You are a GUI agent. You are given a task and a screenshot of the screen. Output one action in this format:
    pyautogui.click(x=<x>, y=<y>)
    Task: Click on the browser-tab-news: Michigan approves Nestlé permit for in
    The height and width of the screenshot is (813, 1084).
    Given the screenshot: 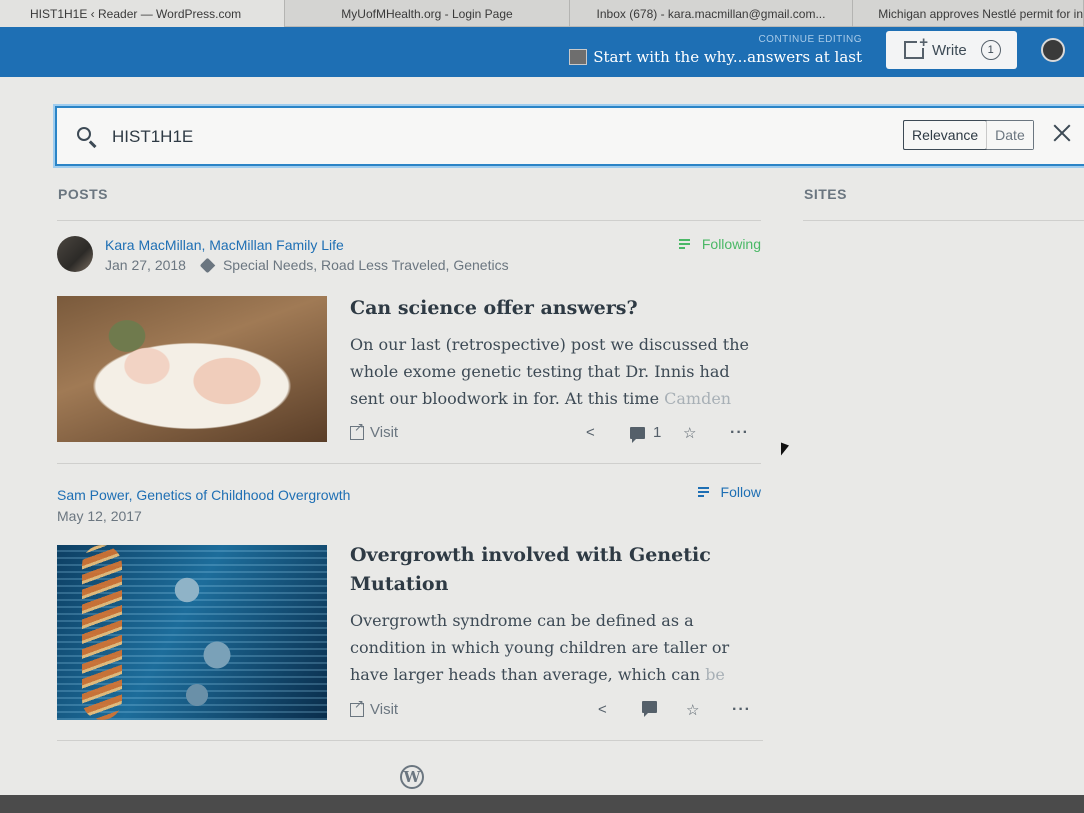 What is the action you would take?
    pyautogui.click(x=968, y=13)
    